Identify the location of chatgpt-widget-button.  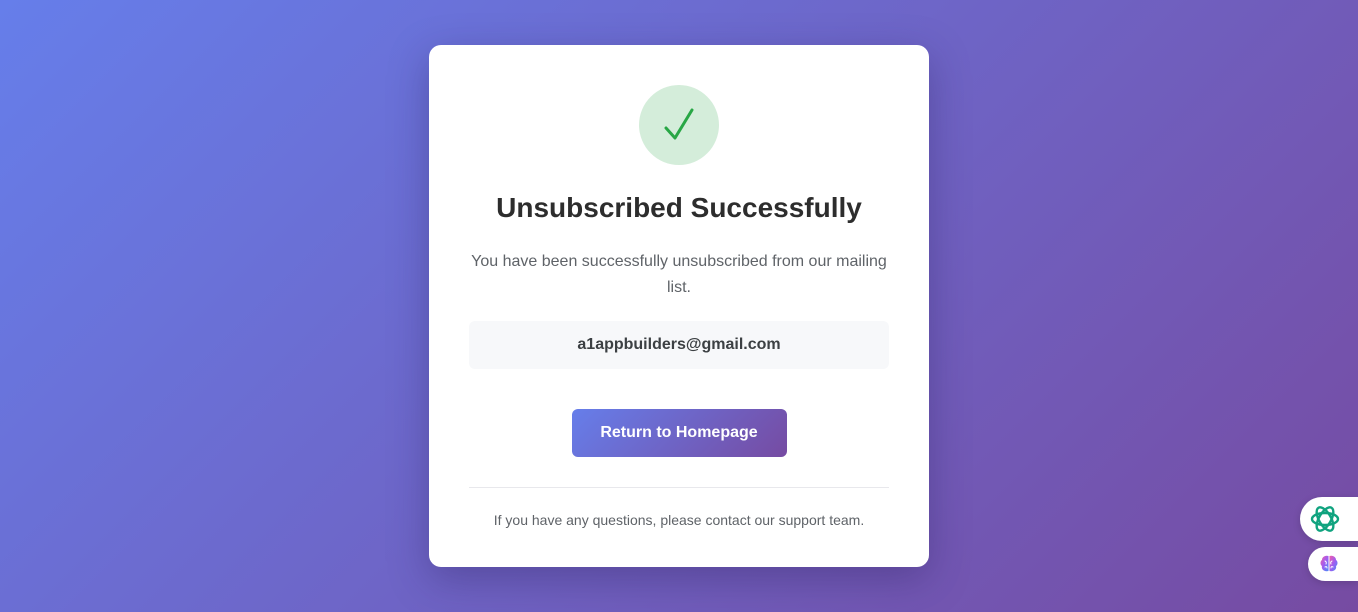
(1329, 519).